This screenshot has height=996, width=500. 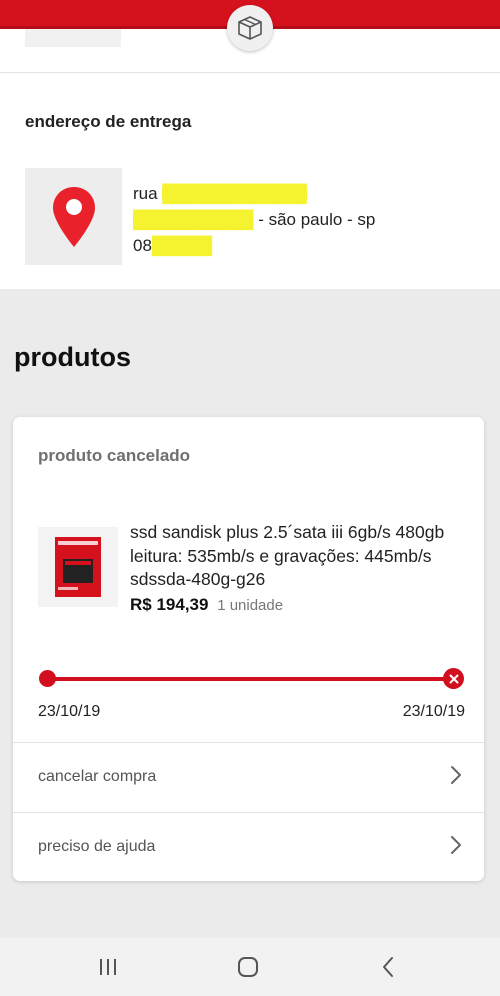 What do you see at coordinates (250, 72) in the screenshot?
I see `divider` at bounding box center [250, 72].